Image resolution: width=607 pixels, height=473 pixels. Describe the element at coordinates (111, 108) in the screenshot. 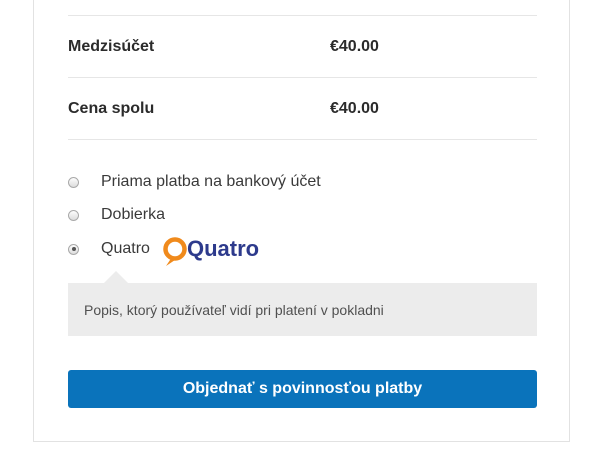

I see `order-total-label: Cena spolu` at that location.